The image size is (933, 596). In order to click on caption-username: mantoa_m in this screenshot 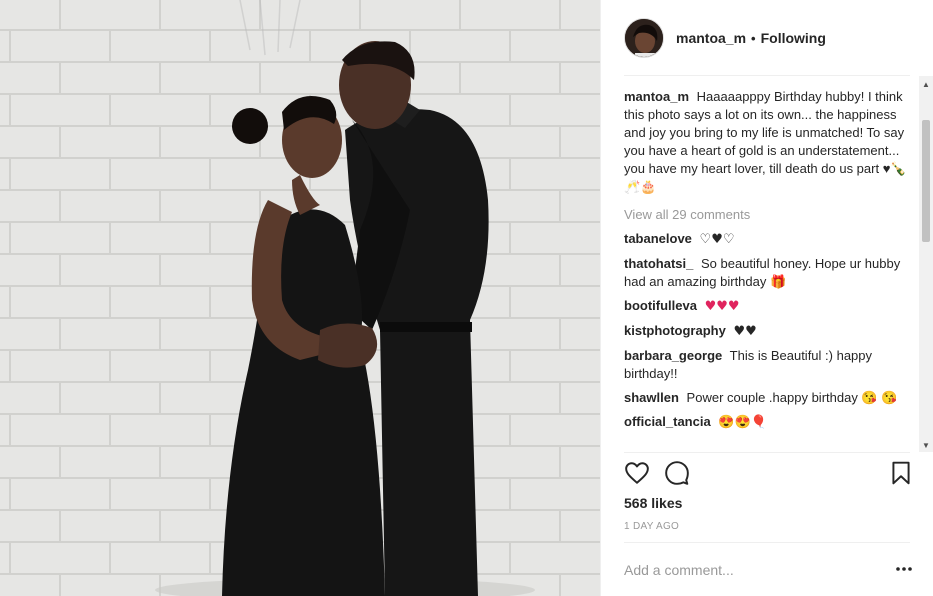, I will do `click(656, 96)`.